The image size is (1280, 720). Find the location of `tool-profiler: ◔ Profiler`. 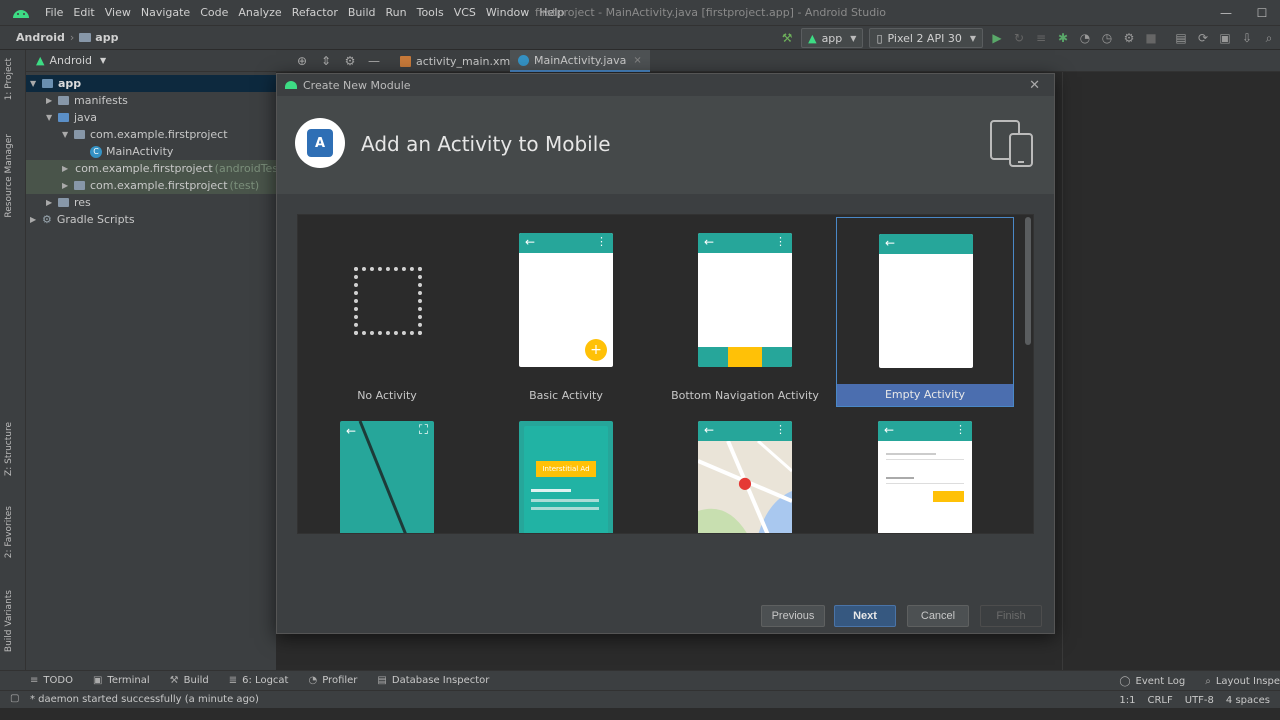

tool-profiler: ◔ Profiler is located at coordinates (332, 680).